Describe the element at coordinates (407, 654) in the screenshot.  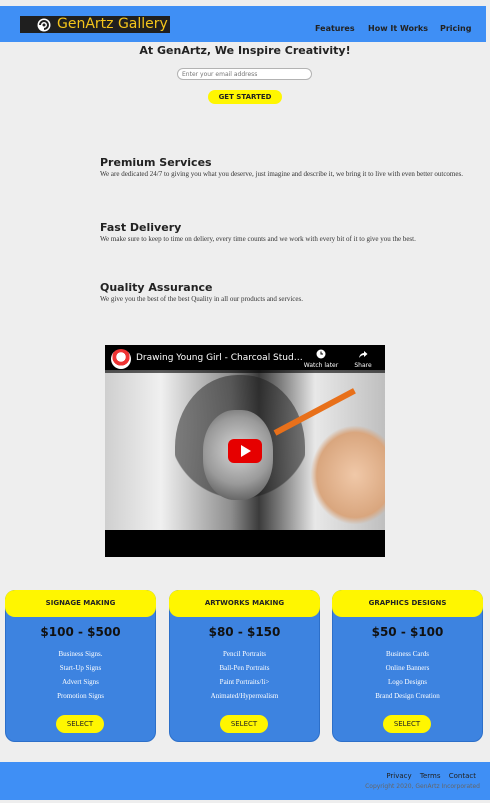
I see `card-item: Business Cards` at that location.